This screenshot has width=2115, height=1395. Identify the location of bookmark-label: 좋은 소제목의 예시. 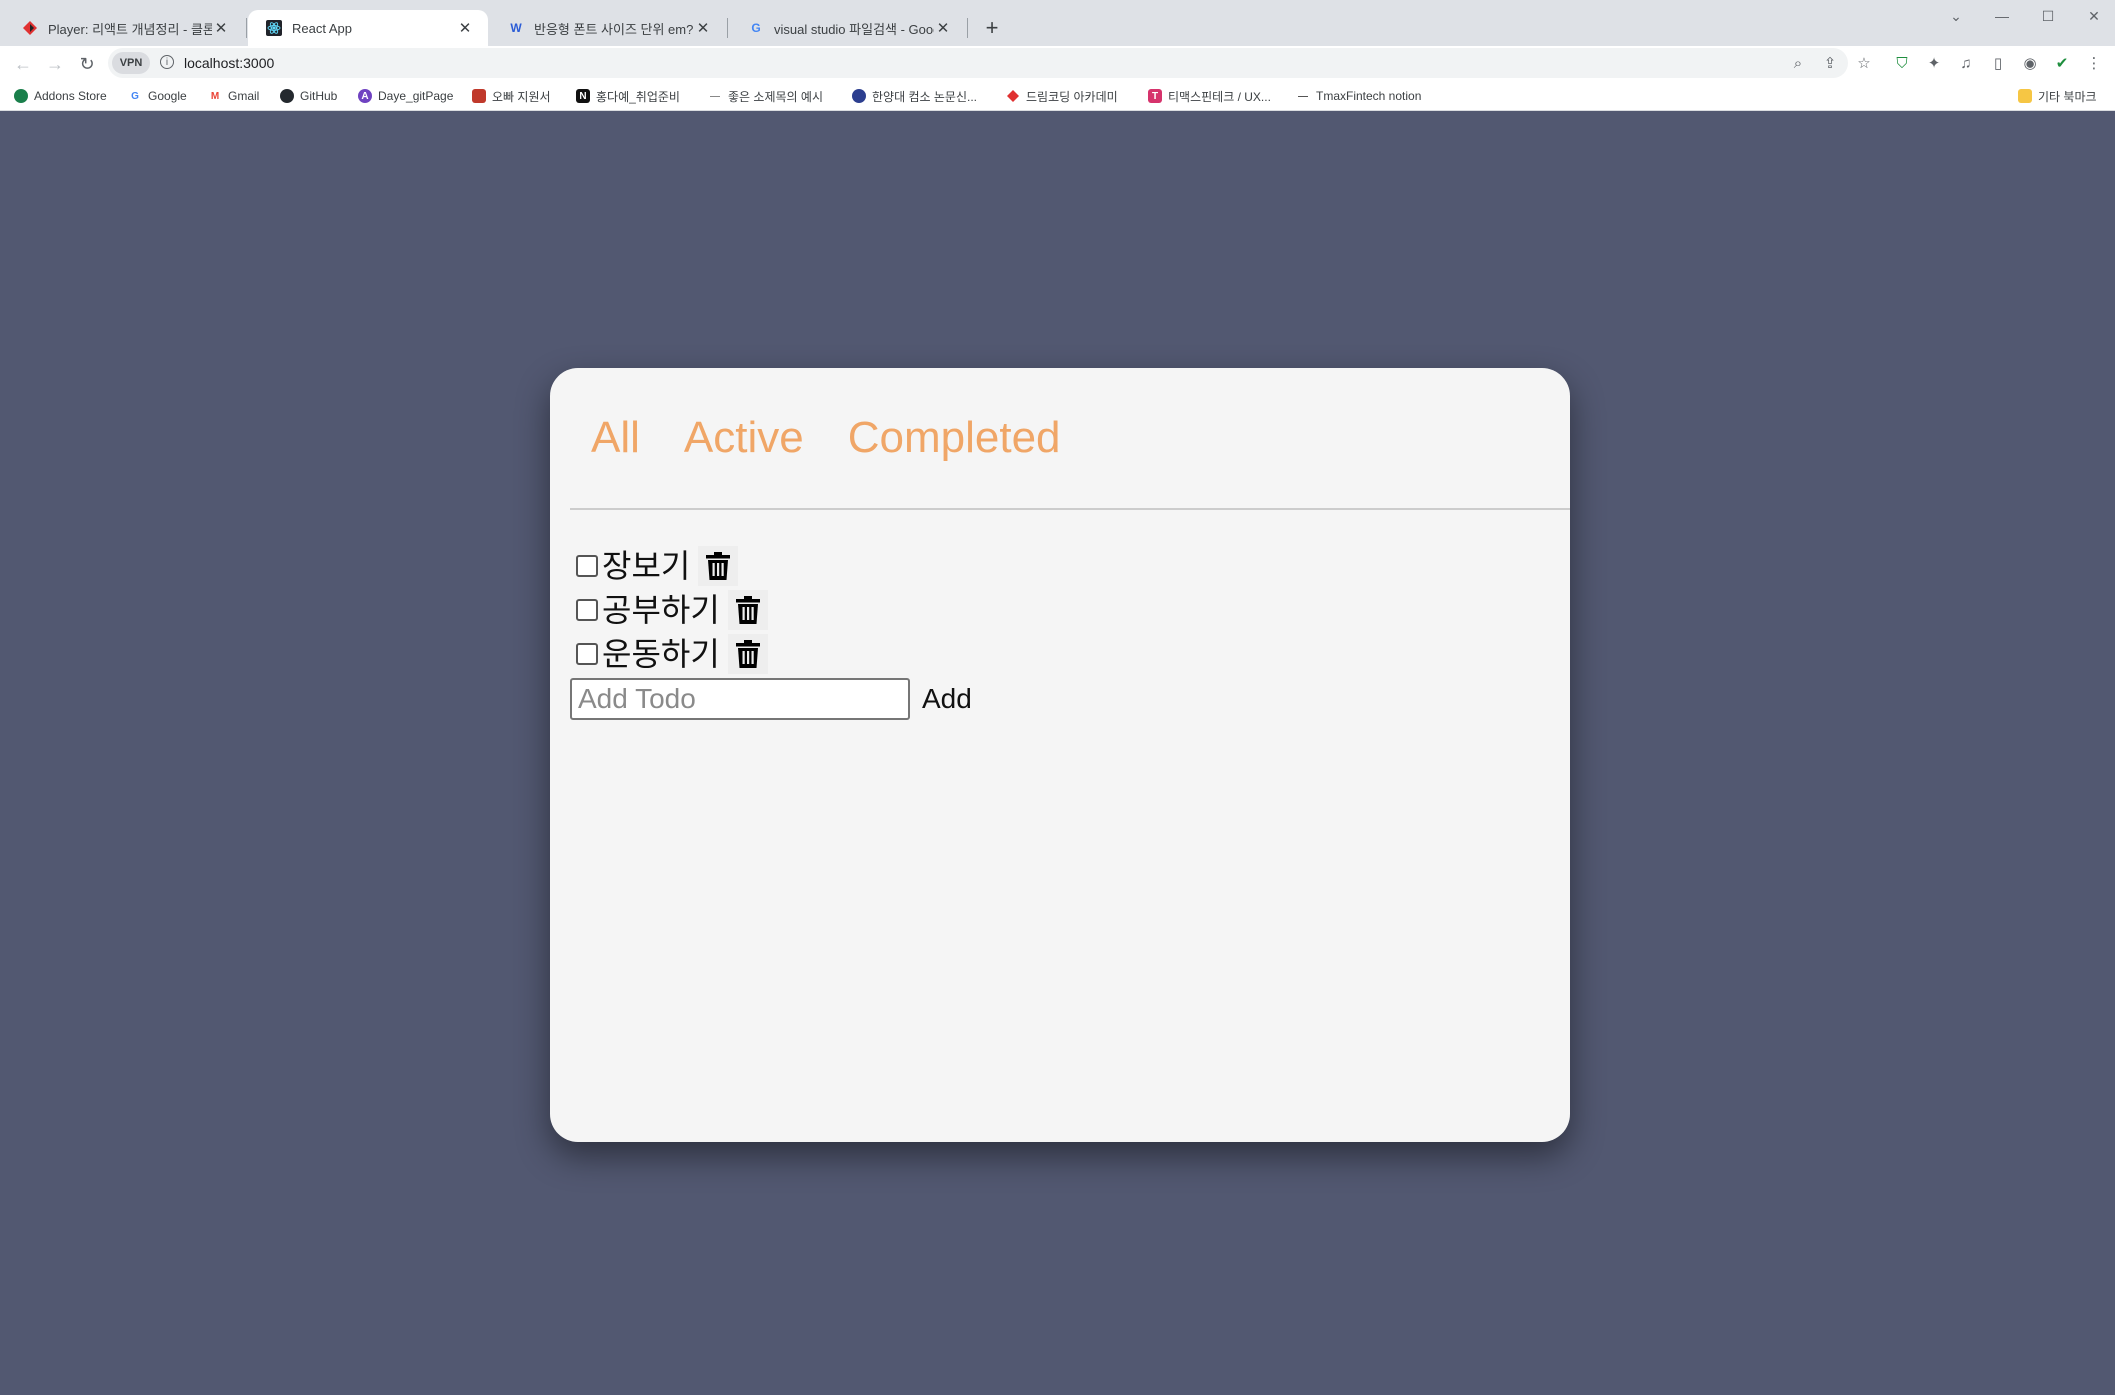
(775, 96).